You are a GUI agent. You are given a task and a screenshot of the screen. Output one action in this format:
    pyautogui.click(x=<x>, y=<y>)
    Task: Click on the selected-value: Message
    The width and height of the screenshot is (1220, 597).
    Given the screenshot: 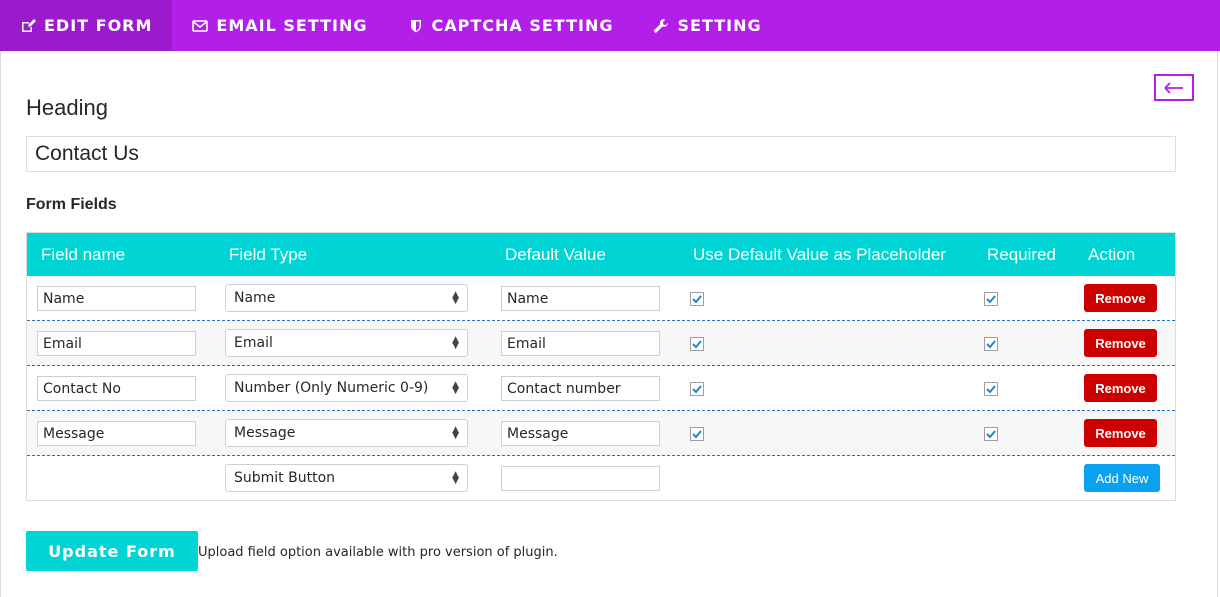 What is the action you would take?
    pyautogui.click(x=265, y=433)
    